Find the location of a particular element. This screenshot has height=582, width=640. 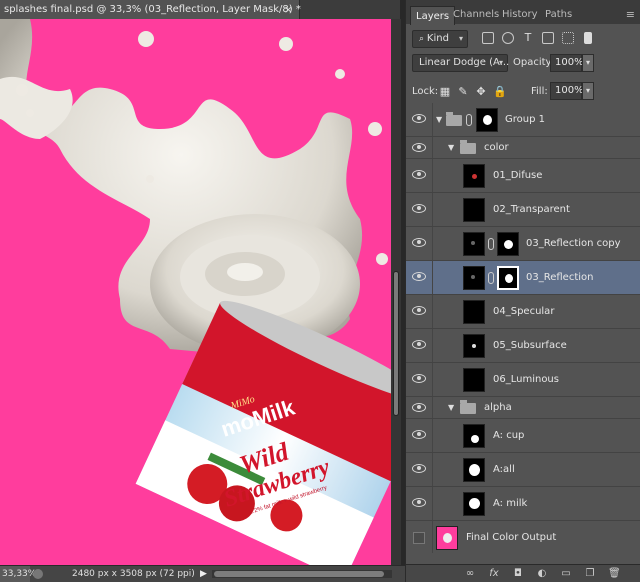

blend-mode-select: Linear Dodge (A... ▾ is located at coordinates (461, 63).